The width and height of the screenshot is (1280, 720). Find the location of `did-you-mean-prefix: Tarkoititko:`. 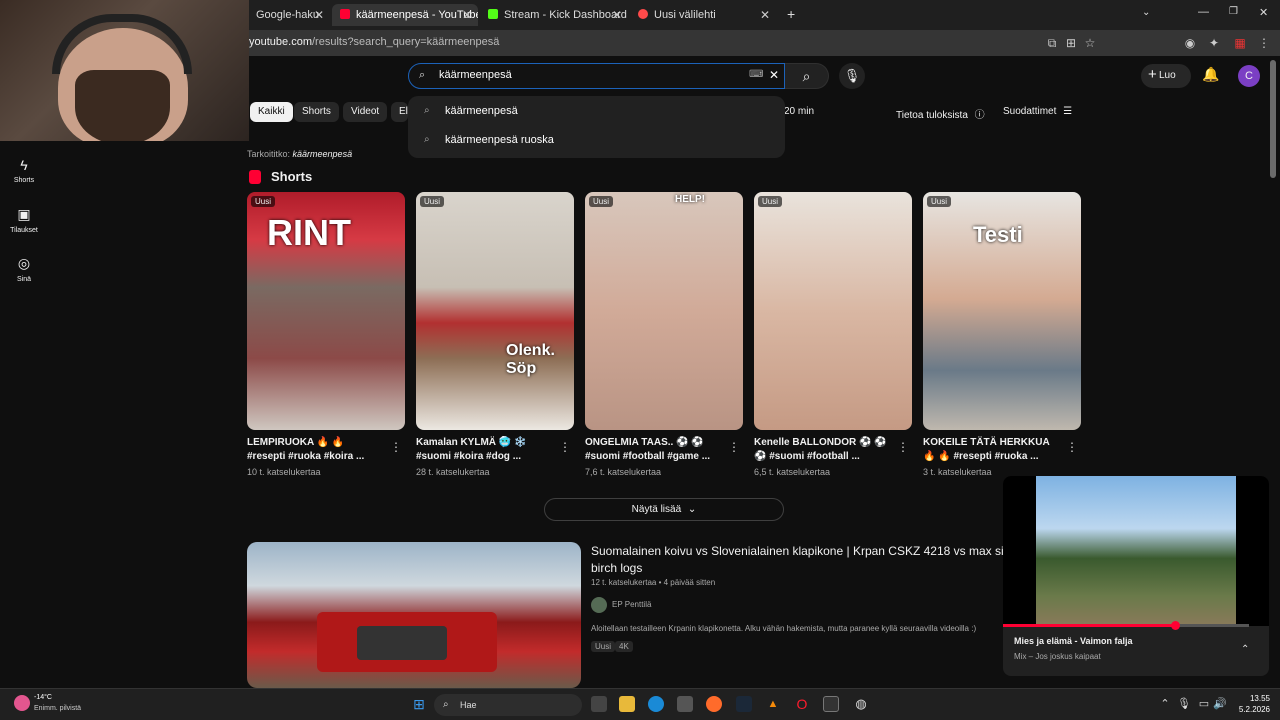

did-you-mean-prefix: Tarkoititko: is located at coordinates (269, 154).